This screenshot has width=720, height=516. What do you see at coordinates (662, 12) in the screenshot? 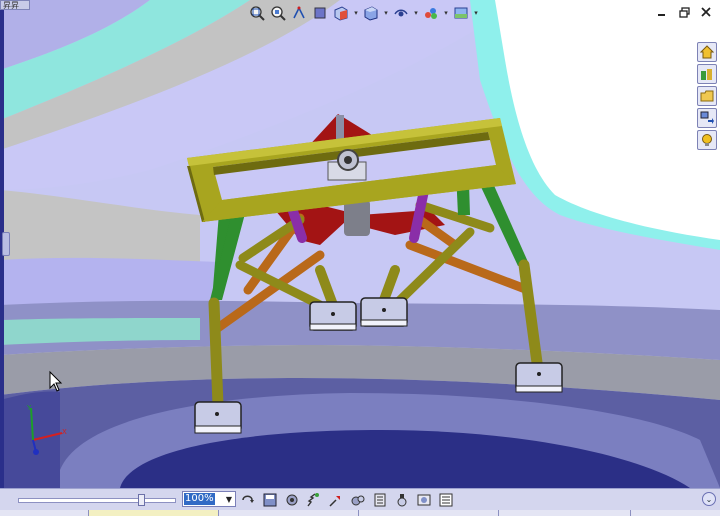
I see `minimize-icon` at bounding box center [662, 12].